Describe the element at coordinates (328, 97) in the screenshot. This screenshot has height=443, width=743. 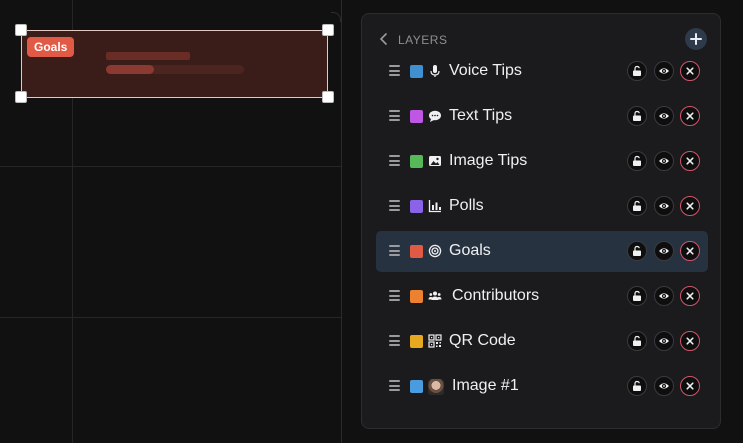
I see `resize-handle-bottom-right` at that location.